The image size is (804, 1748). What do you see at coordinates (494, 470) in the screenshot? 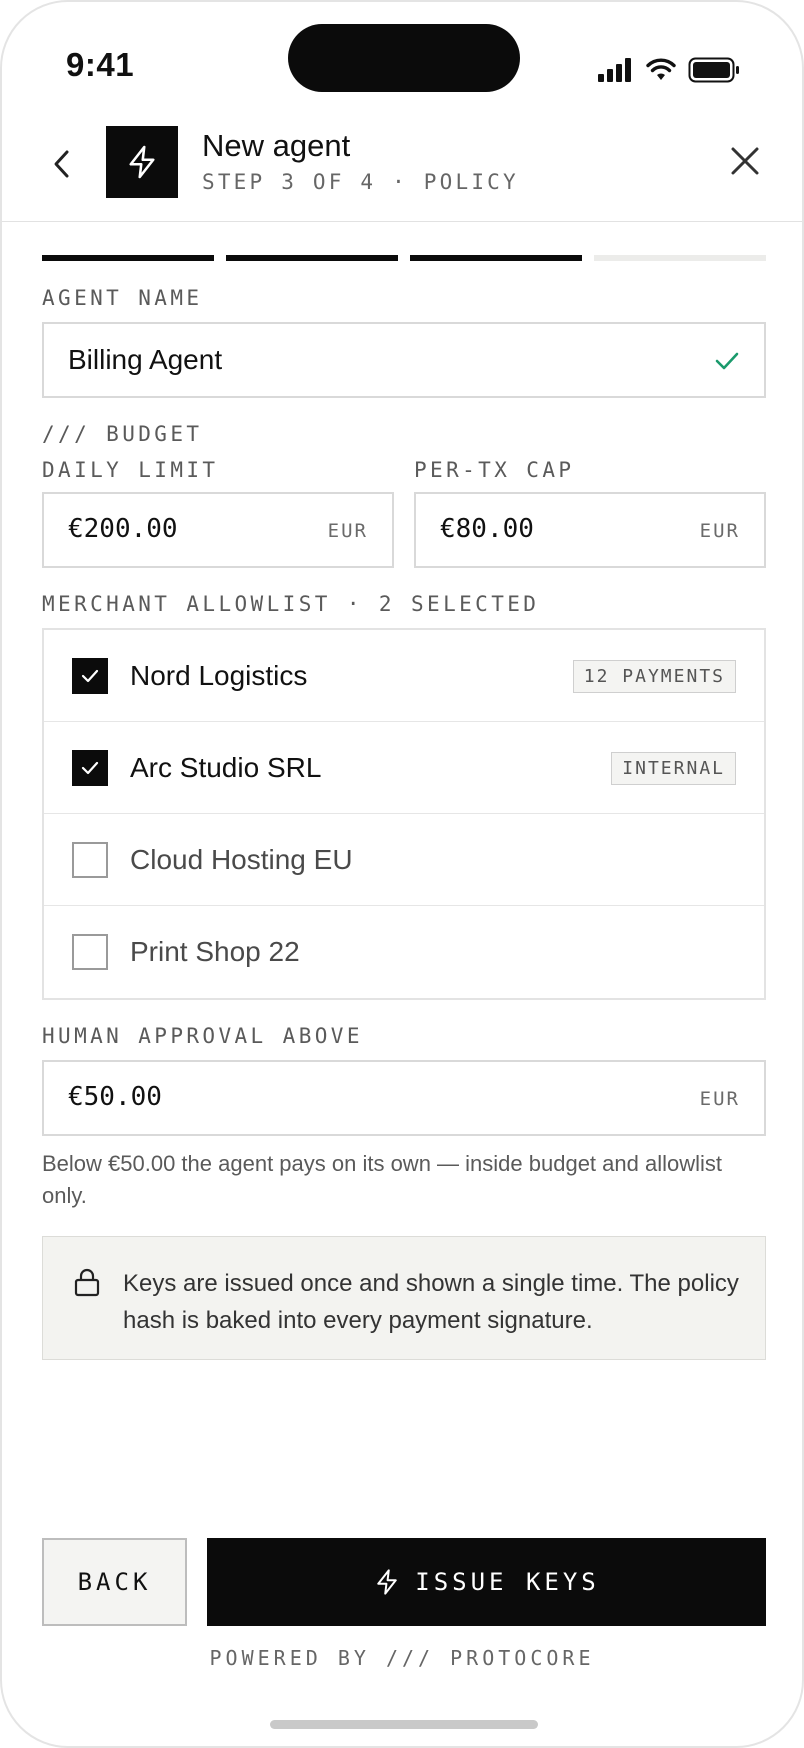
I see `per-tx-cap-label: PER-TX CAP` at bounding box center [494, 470].